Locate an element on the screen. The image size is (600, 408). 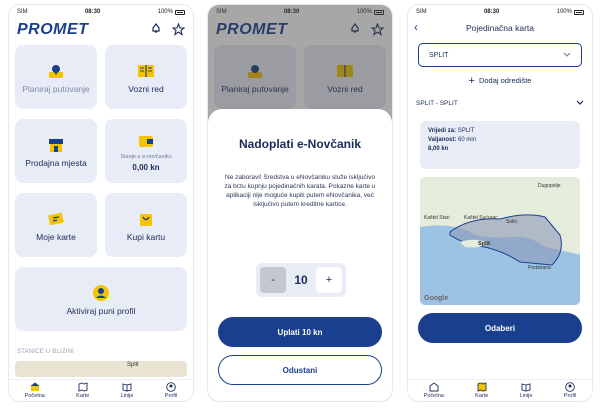
tile-my-cards: Moje karte is located at coordinates (56, 225).